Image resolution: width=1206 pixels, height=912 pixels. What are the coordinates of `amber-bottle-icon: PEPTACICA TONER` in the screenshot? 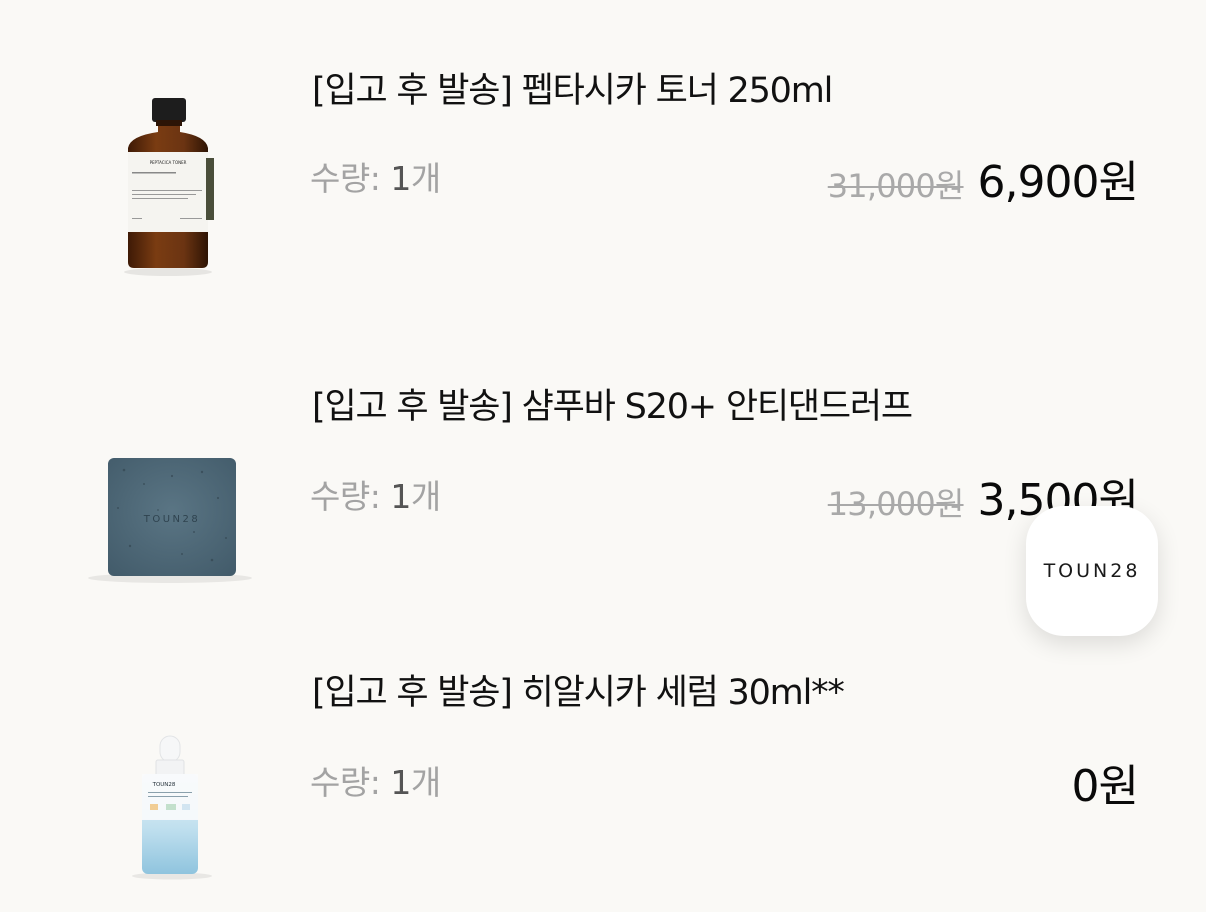 It's located at (169, 187).